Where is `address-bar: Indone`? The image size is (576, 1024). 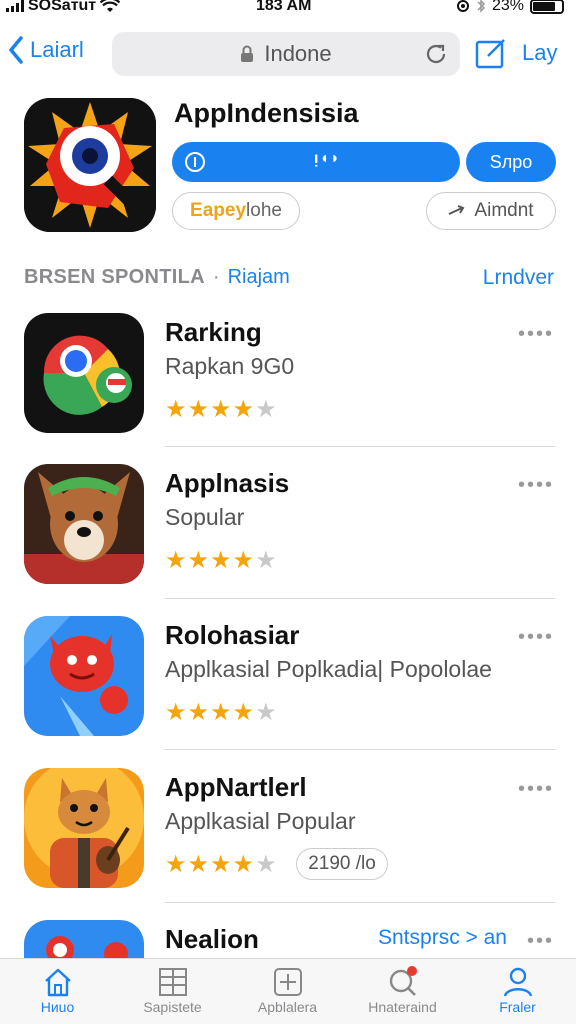
address-bar: Indone is located at coordinates (286, 54).